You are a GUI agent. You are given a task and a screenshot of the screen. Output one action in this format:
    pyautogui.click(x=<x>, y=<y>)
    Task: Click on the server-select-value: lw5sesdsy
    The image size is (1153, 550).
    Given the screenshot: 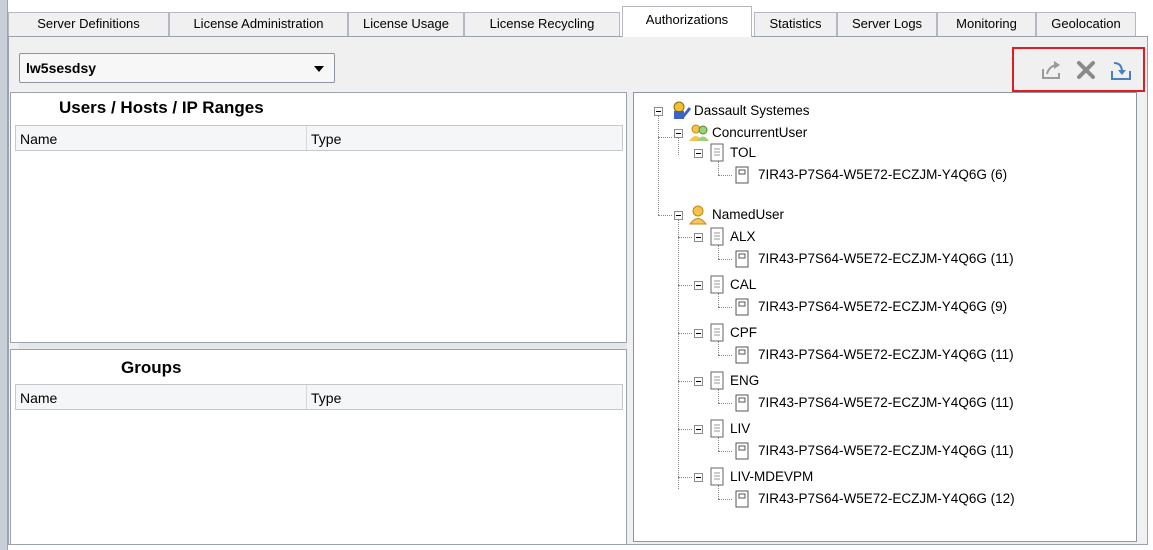 What is the action you would take?
    pyautogui.click(x=61, y=68)
    